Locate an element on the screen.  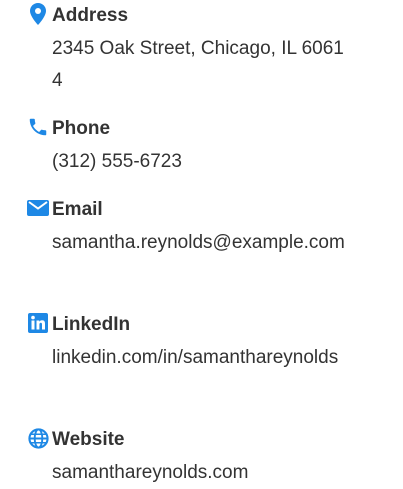
globe-icon is located at coordinates (38, 438).